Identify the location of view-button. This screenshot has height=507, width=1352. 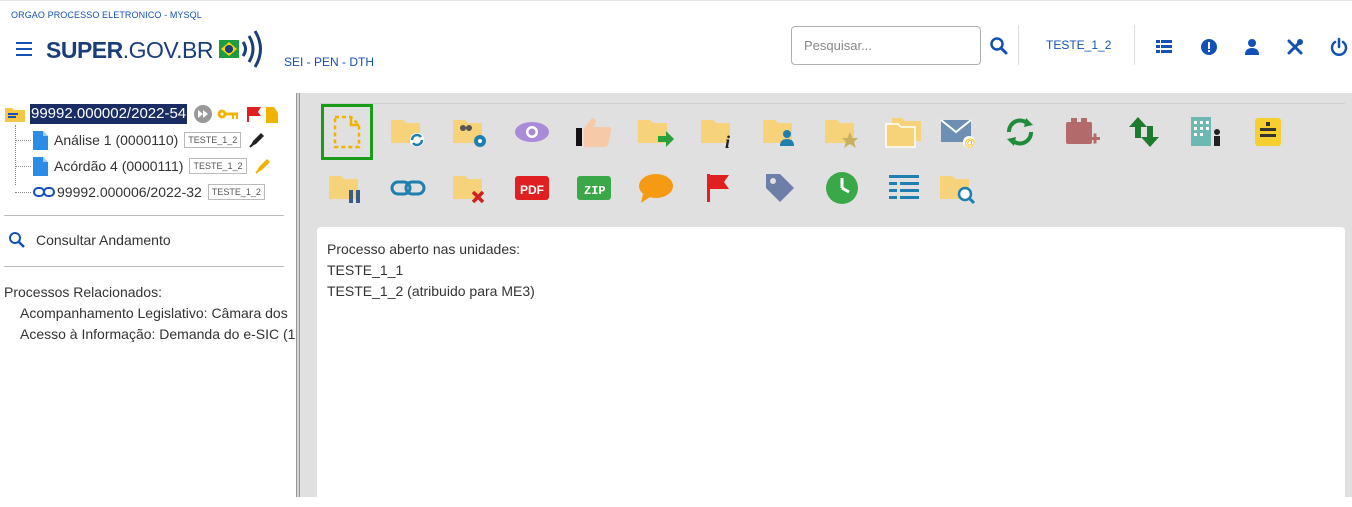
(532, 132).